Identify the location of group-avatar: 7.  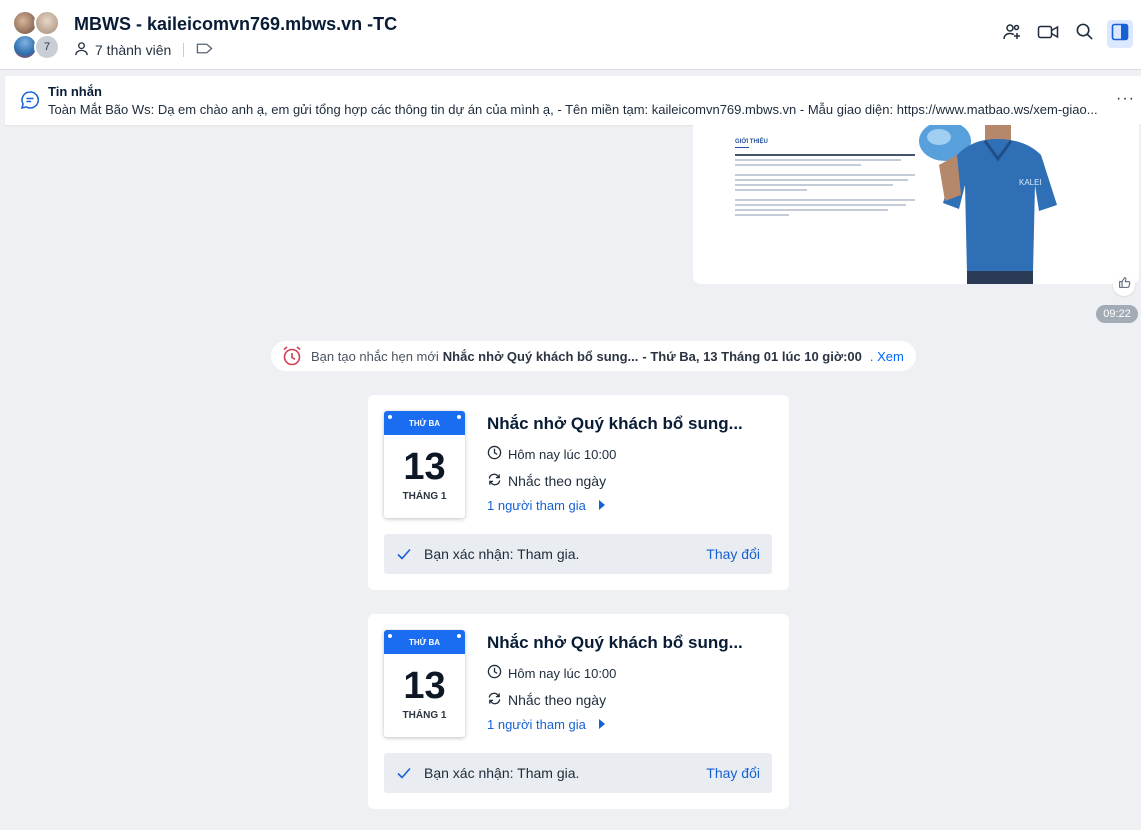
(38, 35).